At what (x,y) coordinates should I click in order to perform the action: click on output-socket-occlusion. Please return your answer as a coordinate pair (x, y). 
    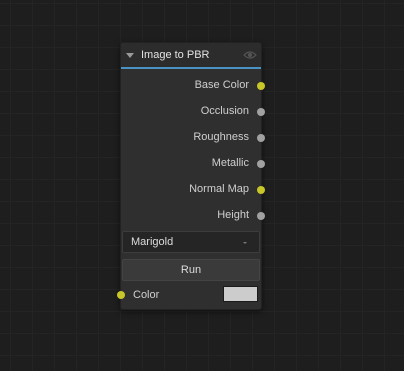
    Looking at the image, I should click on (261, 112).